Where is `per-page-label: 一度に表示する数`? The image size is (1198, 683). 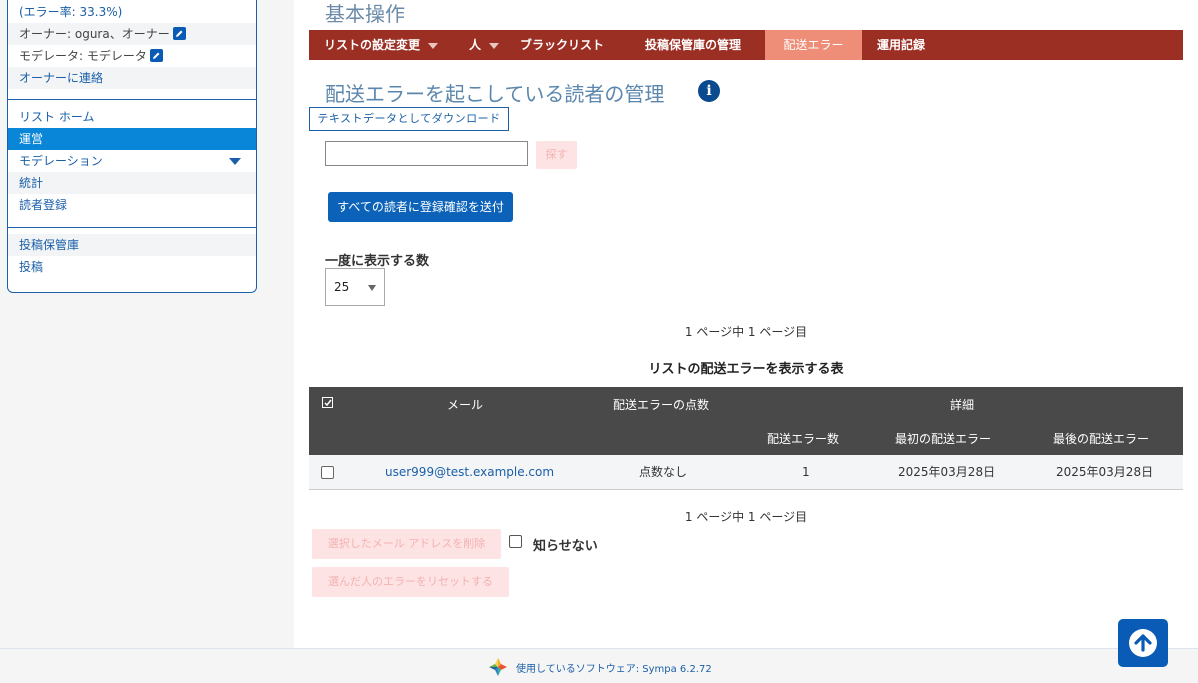 per-page-label: 一度に表示する数 is located at coordinates (377, 261).